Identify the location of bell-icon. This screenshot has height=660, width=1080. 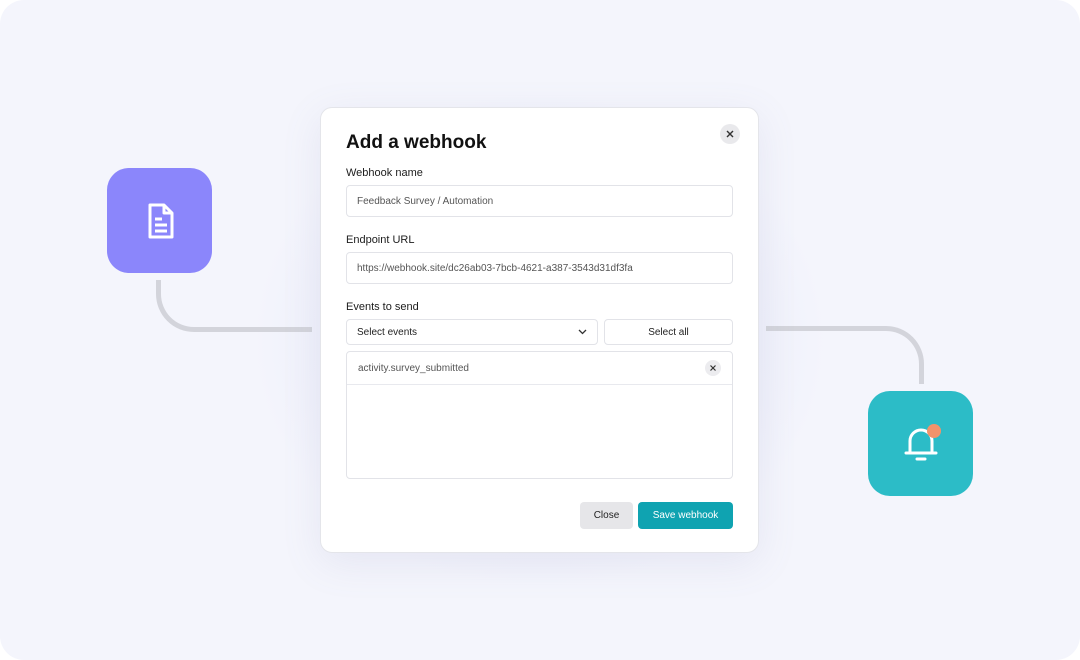
(922, 441).